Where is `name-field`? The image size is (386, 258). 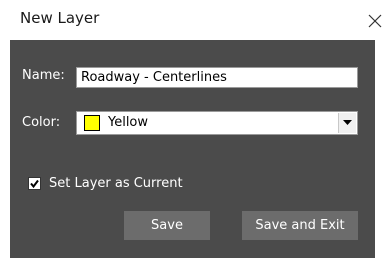 name-field is located at coordinates (217, 77).